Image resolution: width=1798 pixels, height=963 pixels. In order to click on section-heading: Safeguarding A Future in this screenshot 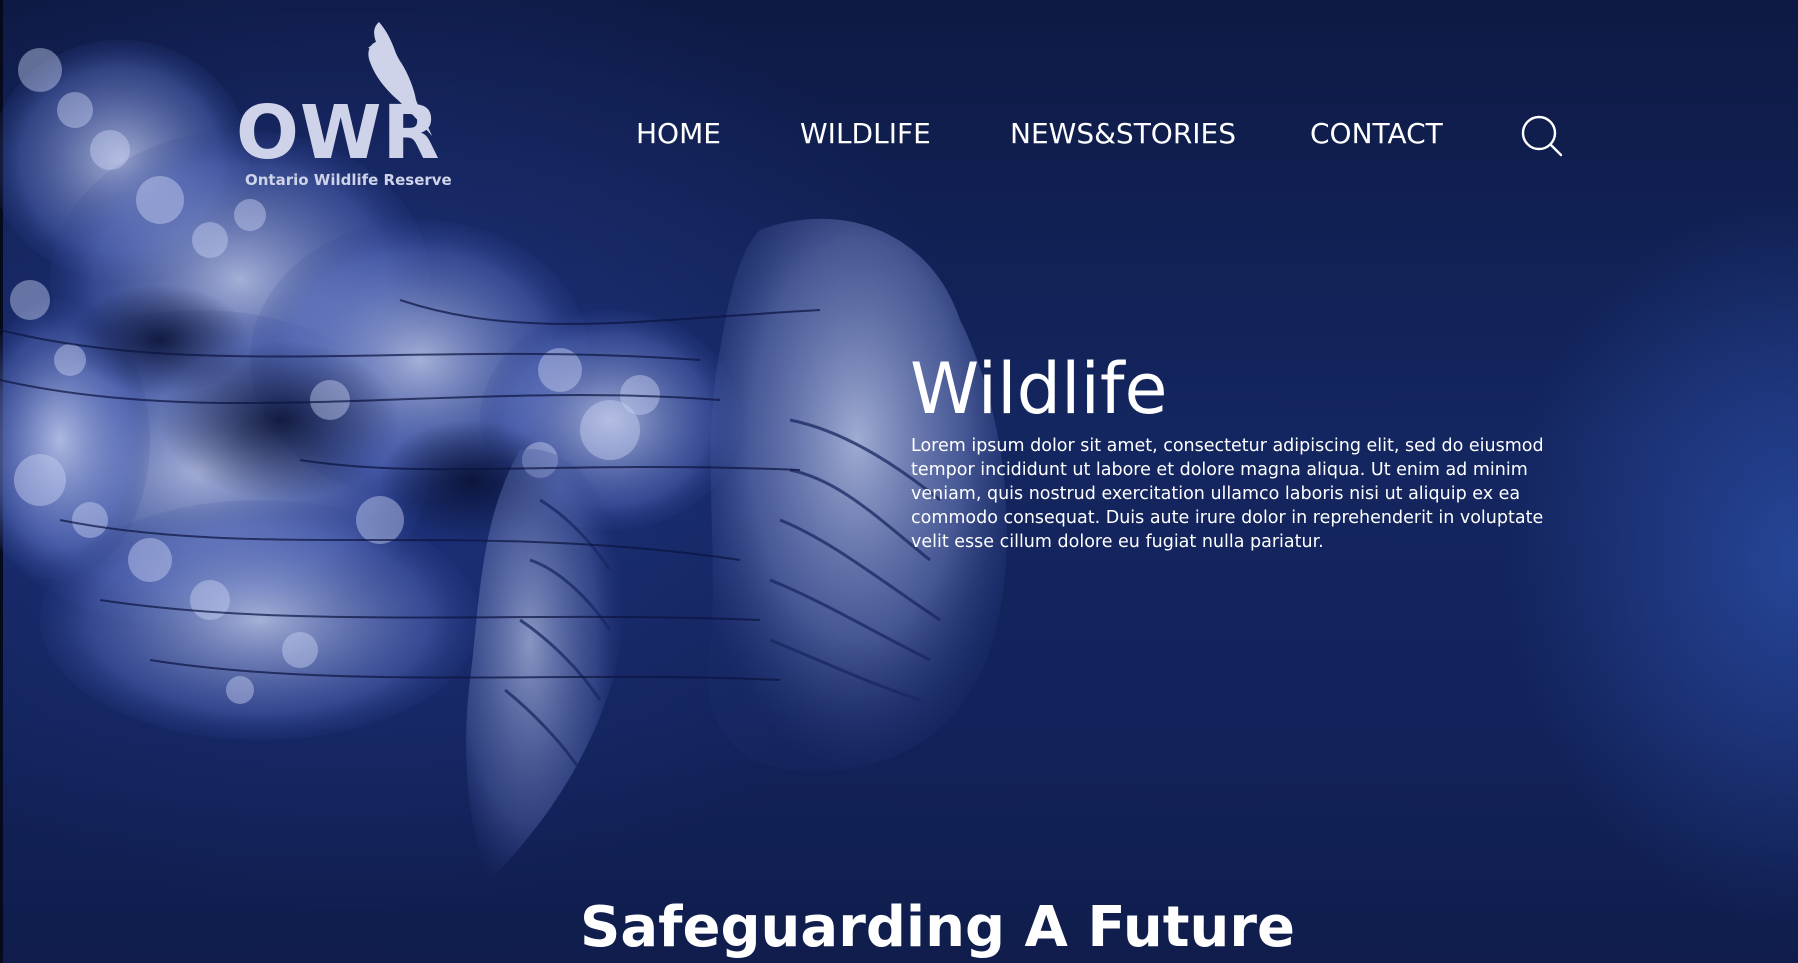, I will do `click(937, 927)`.